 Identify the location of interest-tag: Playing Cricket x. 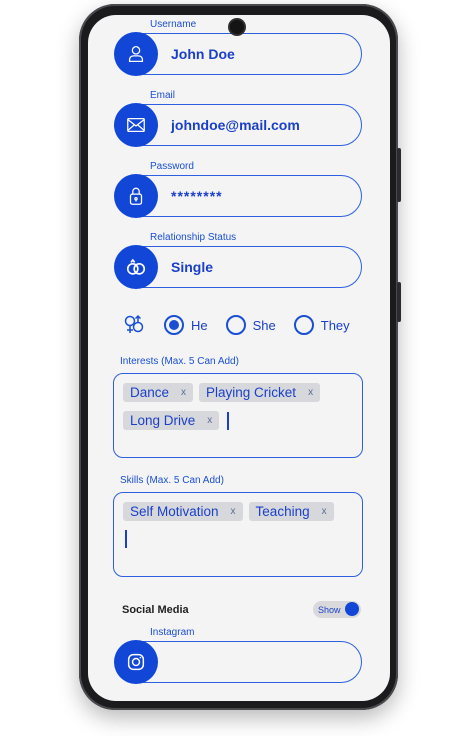
(260, 392).